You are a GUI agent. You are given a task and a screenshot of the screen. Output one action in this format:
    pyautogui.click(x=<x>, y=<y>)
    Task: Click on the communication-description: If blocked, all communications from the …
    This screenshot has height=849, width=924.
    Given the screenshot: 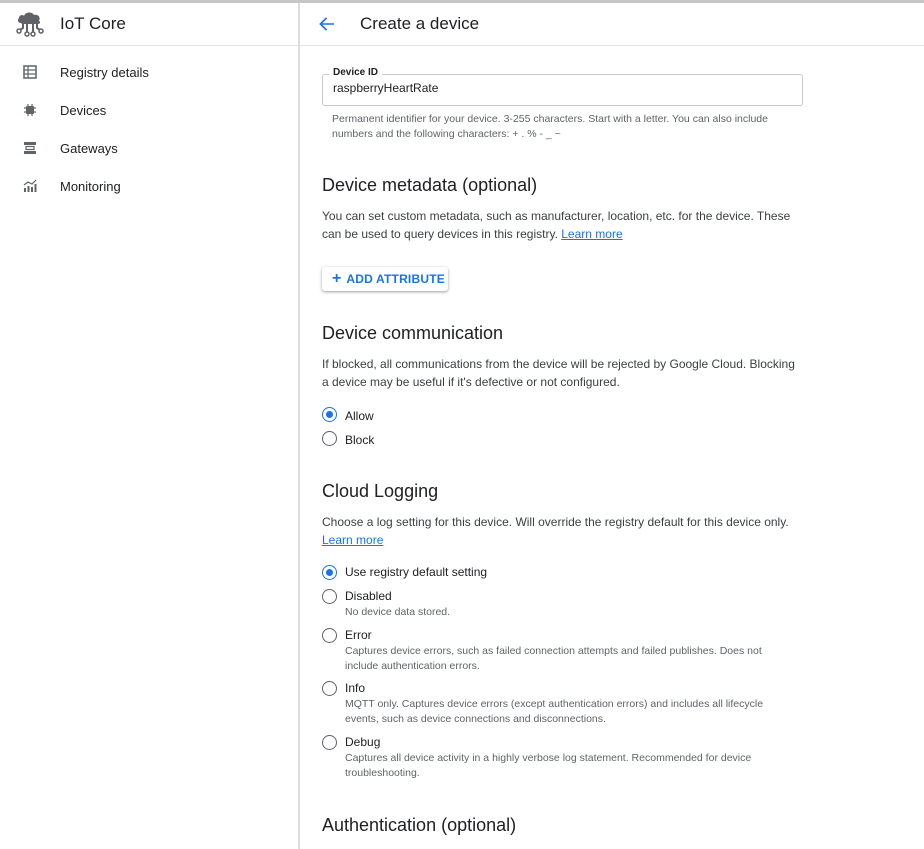 What is the action you would take?
    pyautogui.click(x=558, y=373)
    